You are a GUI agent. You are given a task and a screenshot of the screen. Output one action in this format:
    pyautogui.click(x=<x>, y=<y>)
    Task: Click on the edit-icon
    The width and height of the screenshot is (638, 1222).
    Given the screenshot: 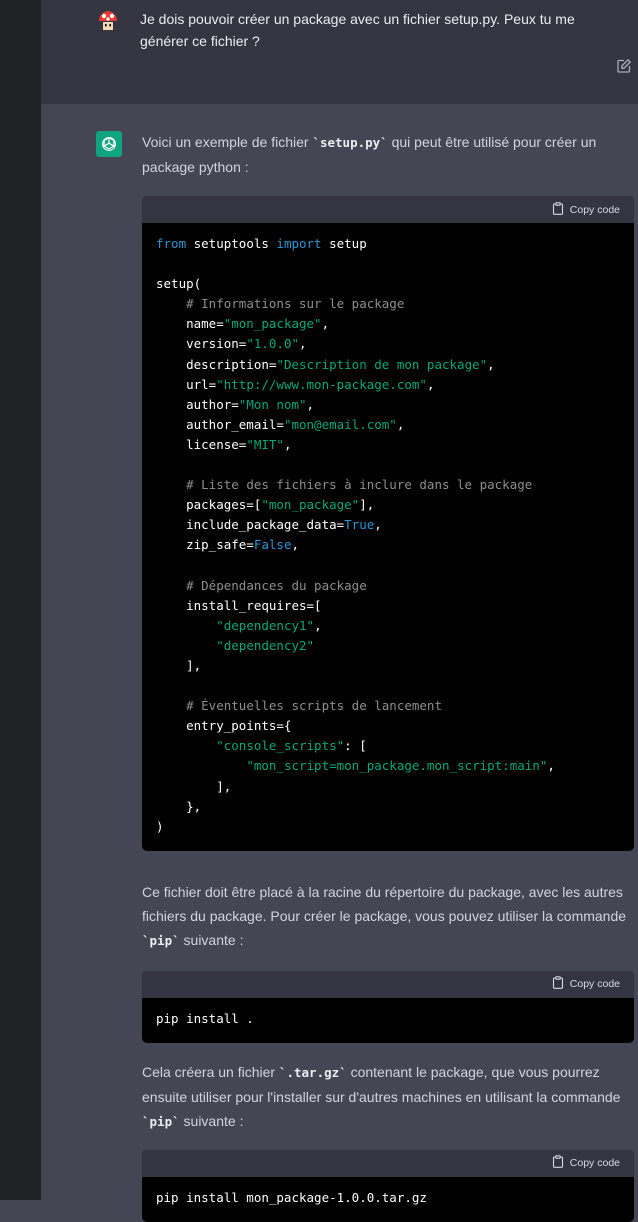 What is the action you would take?
    pyautogui.click(x=624, y=66)
    